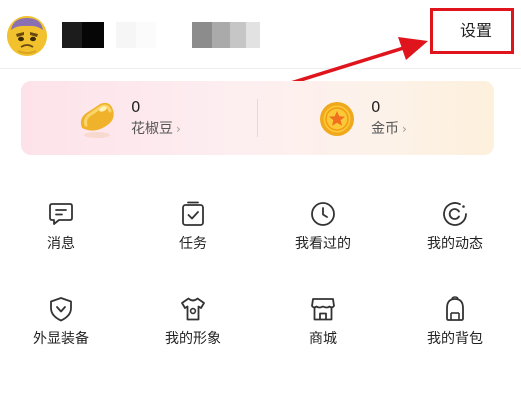 This screenshot has width=521, height=393. I want to click on task-icon, so click(193, 213).